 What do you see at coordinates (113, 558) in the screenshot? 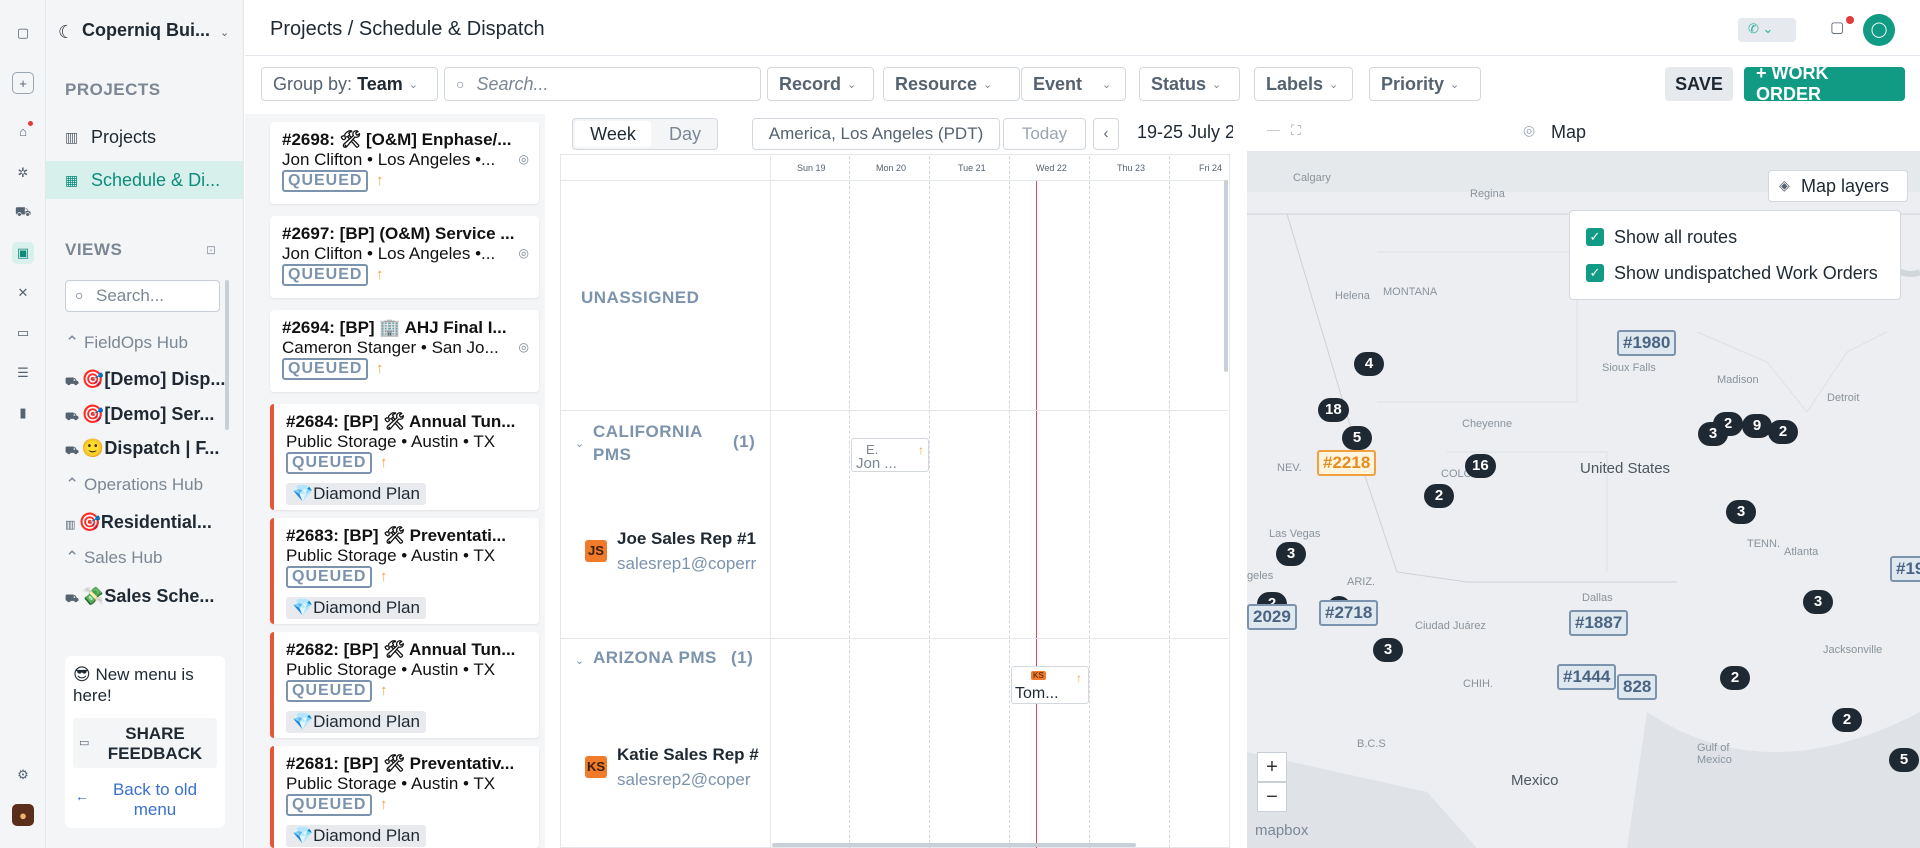
I see `hub-sales: ⌃ Sales Hub` at bounding box center [113, 558].